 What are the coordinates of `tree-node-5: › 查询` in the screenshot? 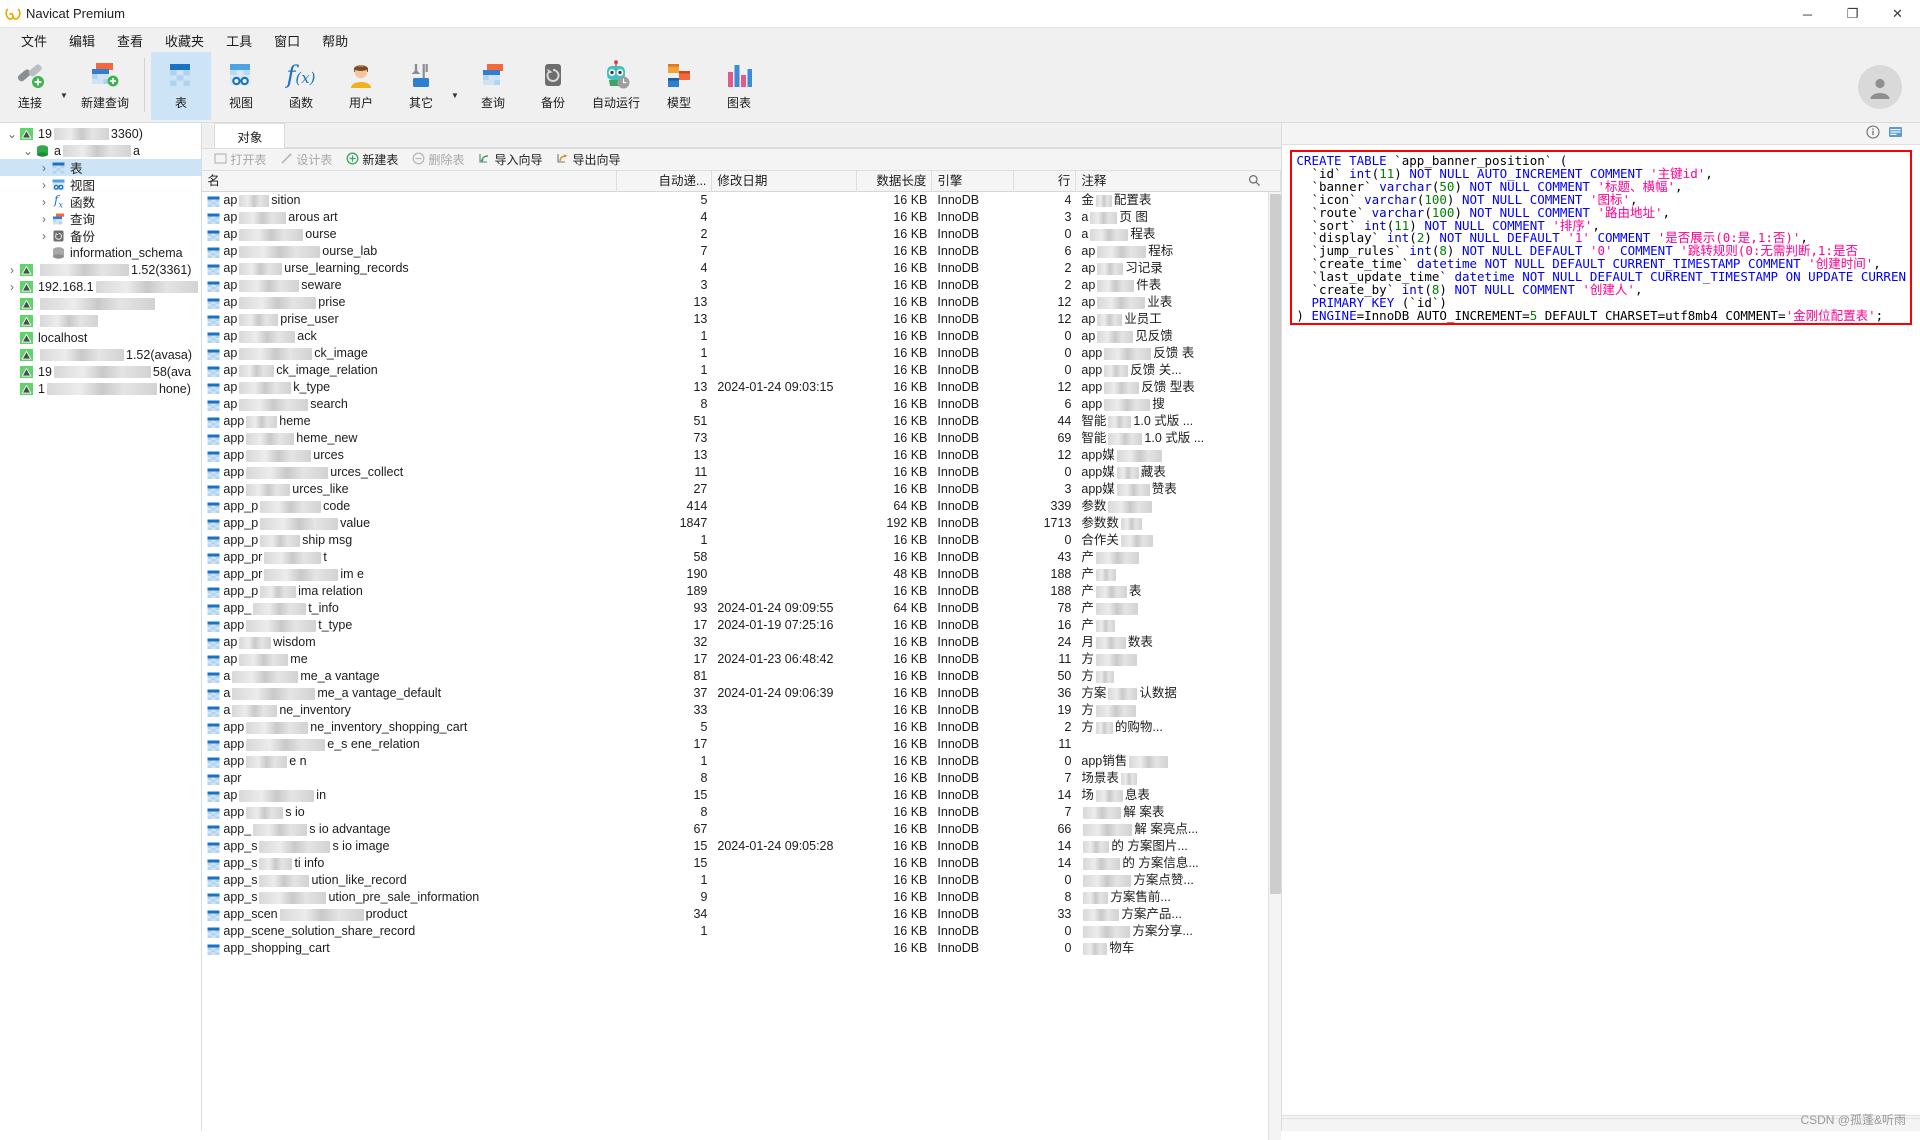 It's located at (100, 219).